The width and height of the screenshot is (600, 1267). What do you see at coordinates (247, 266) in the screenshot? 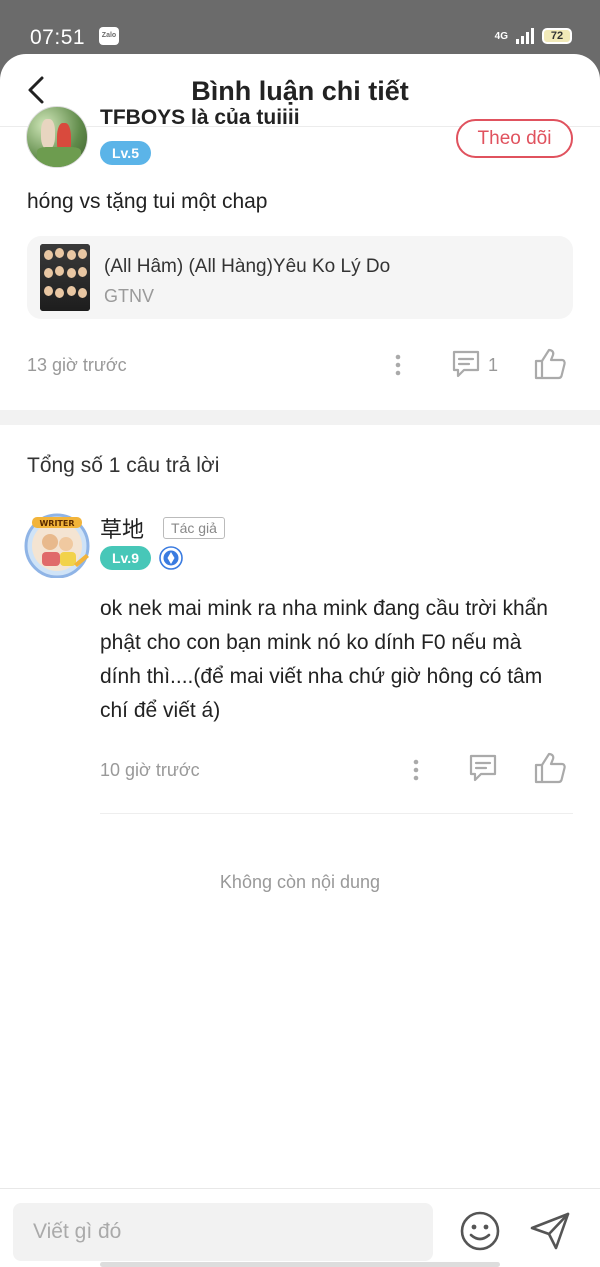
I see `book-title: (All Hâm) (All Hàng)Yêu Ko Lý Do` at bounding box center [247, 266].